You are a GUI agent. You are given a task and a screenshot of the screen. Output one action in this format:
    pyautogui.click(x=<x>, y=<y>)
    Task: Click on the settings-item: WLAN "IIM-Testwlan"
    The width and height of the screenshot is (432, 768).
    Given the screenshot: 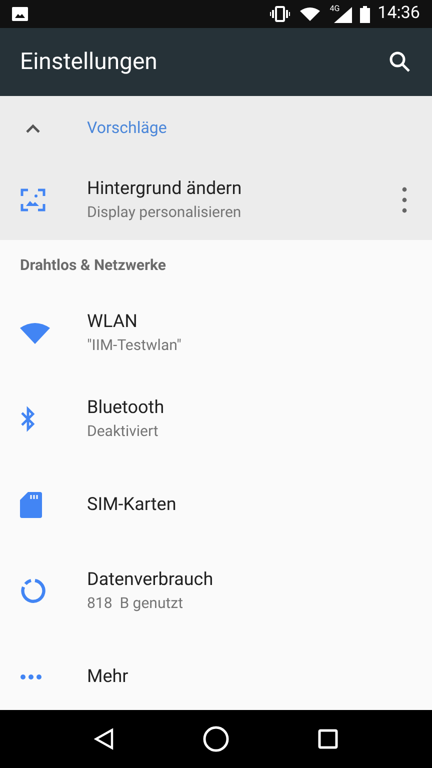 What is the action you would take?
    pyautogui.click(x=216, y=333)
    